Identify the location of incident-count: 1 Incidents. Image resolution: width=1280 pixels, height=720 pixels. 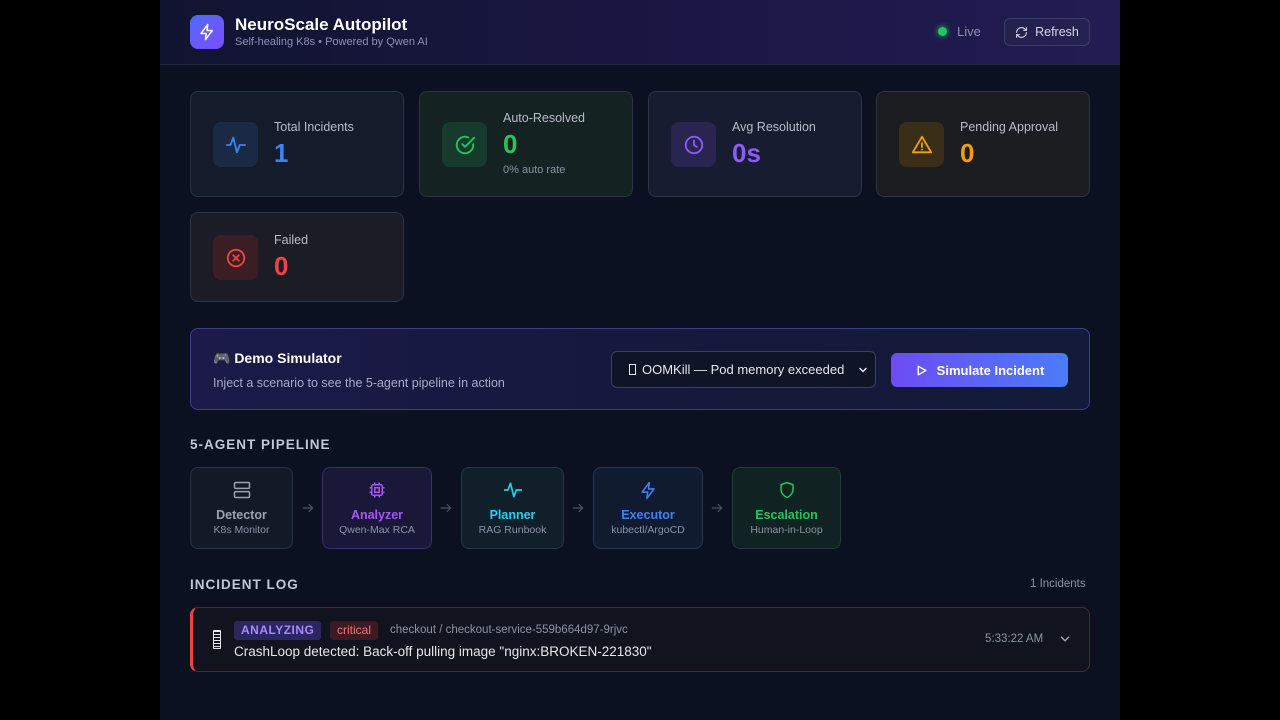
(1058, 584).